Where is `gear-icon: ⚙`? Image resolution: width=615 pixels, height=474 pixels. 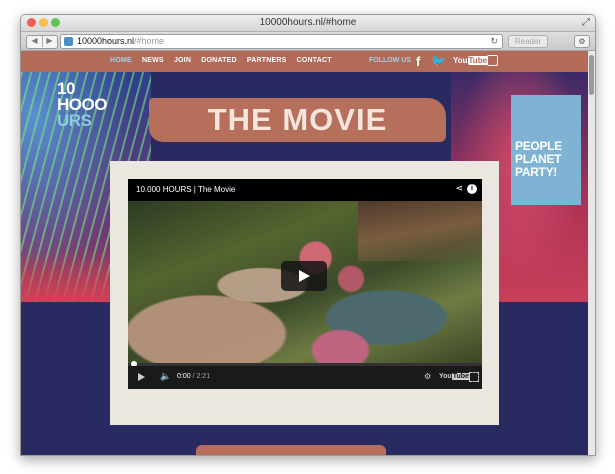
gear-icon: ⚙ is located at coordinates (582, 41).